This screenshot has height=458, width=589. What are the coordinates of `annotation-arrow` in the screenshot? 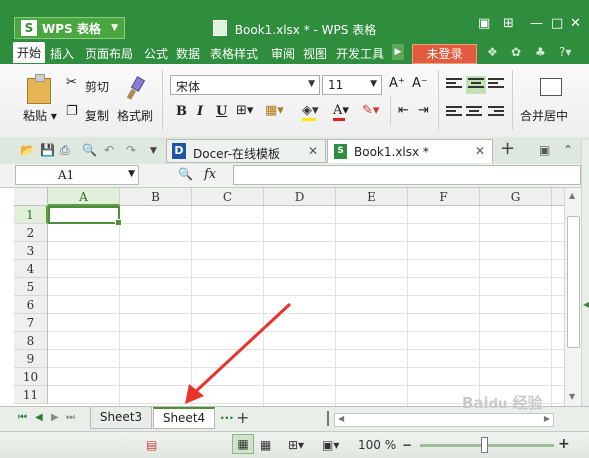 It's located at (238, 353).